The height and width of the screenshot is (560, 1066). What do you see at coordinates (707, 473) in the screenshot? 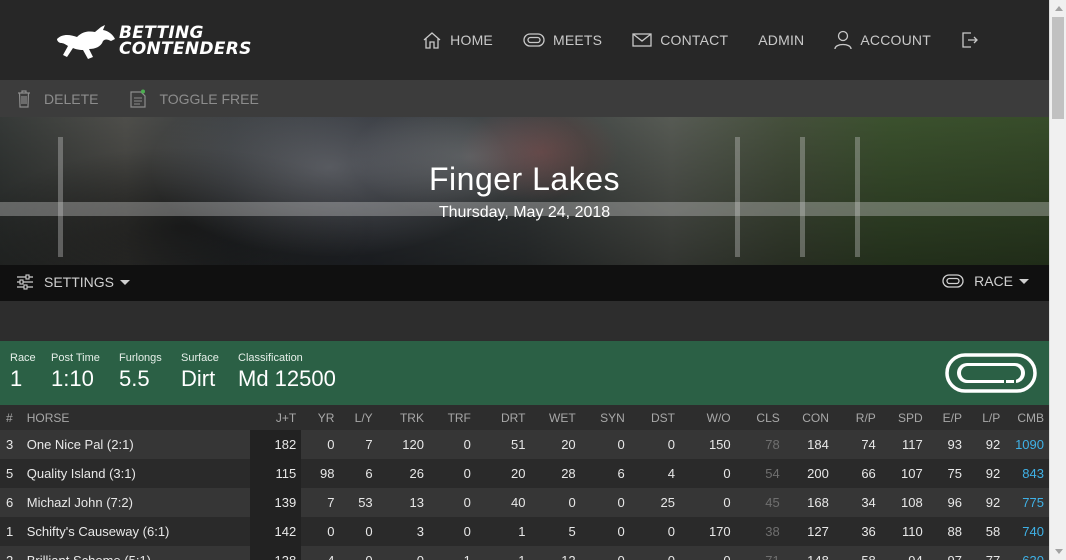
I see `cell-wo: 0` at bounding box center [707, 473].